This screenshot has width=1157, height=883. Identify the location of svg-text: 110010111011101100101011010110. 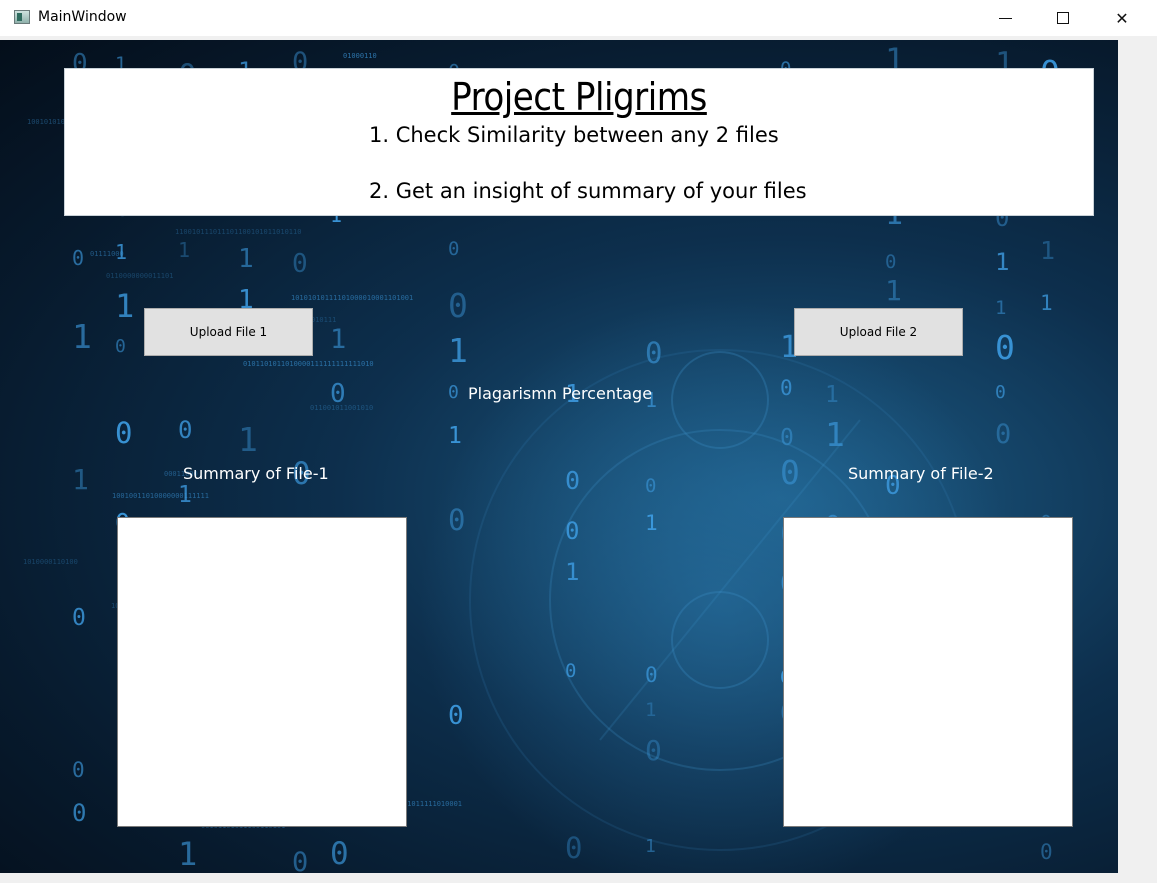
(238, 232).